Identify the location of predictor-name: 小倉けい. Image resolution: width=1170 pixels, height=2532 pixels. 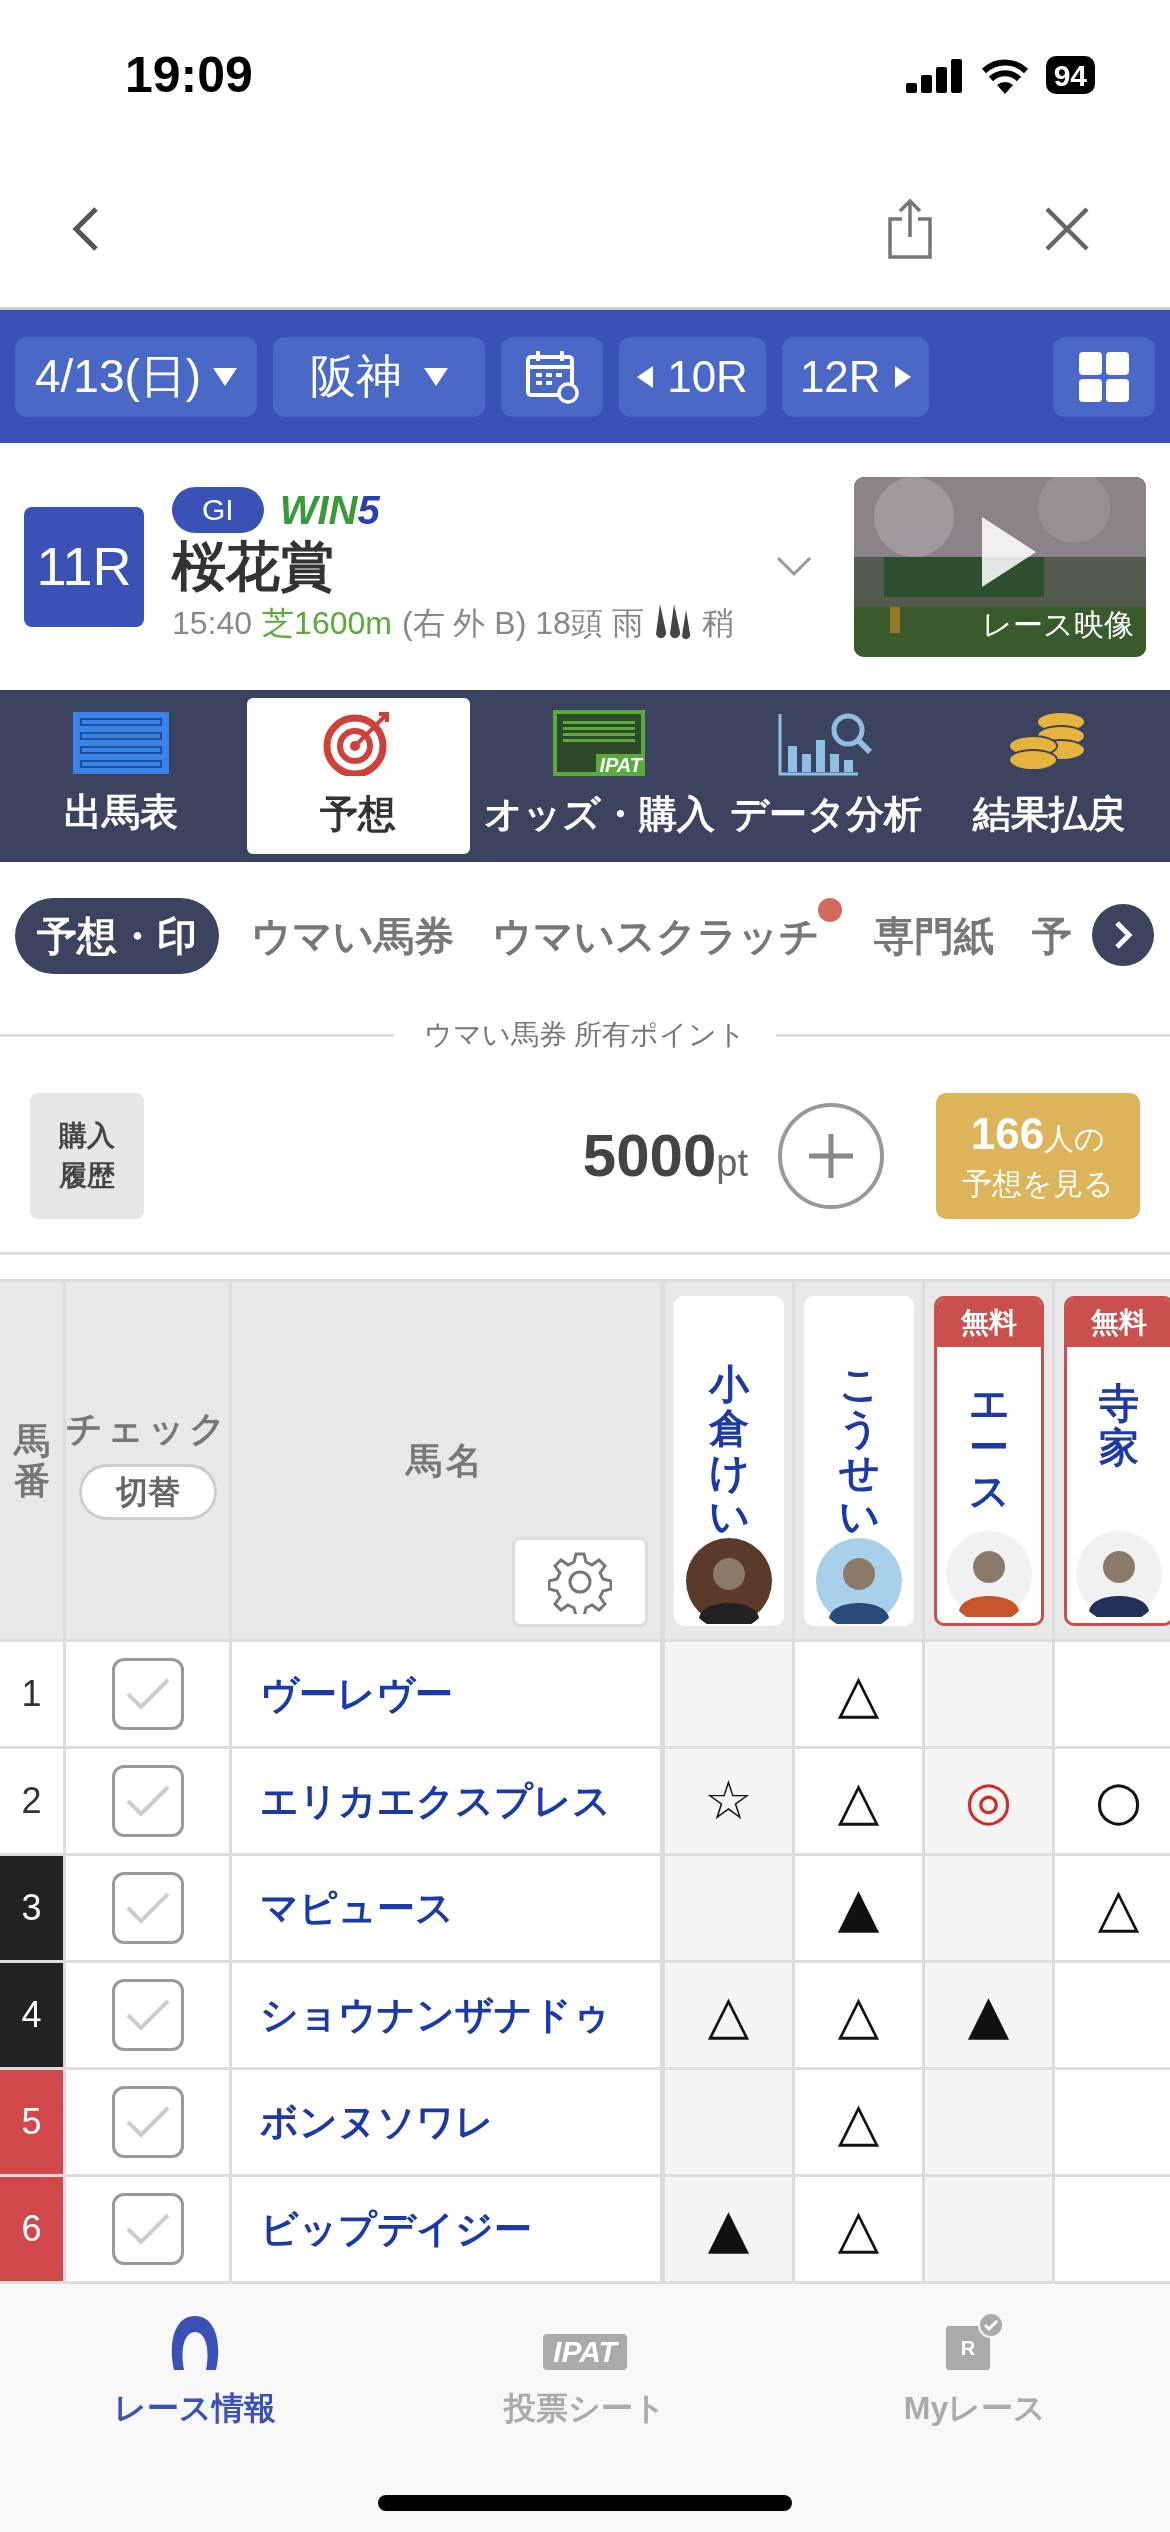
(728, 1449).